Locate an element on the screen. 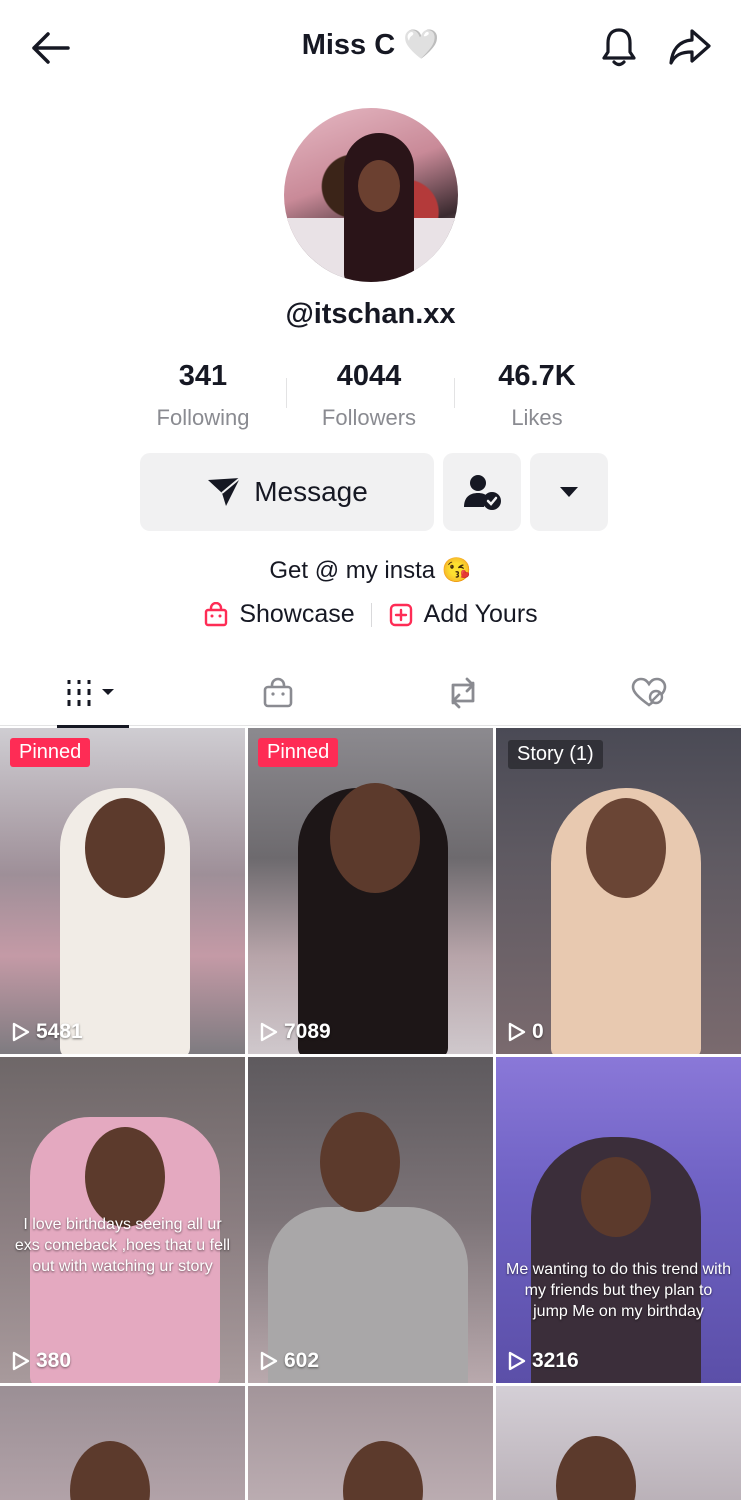 The height and width of the screenshot is (1500, 741). showcase-link: Showcase is located at coordinates (279, 614).